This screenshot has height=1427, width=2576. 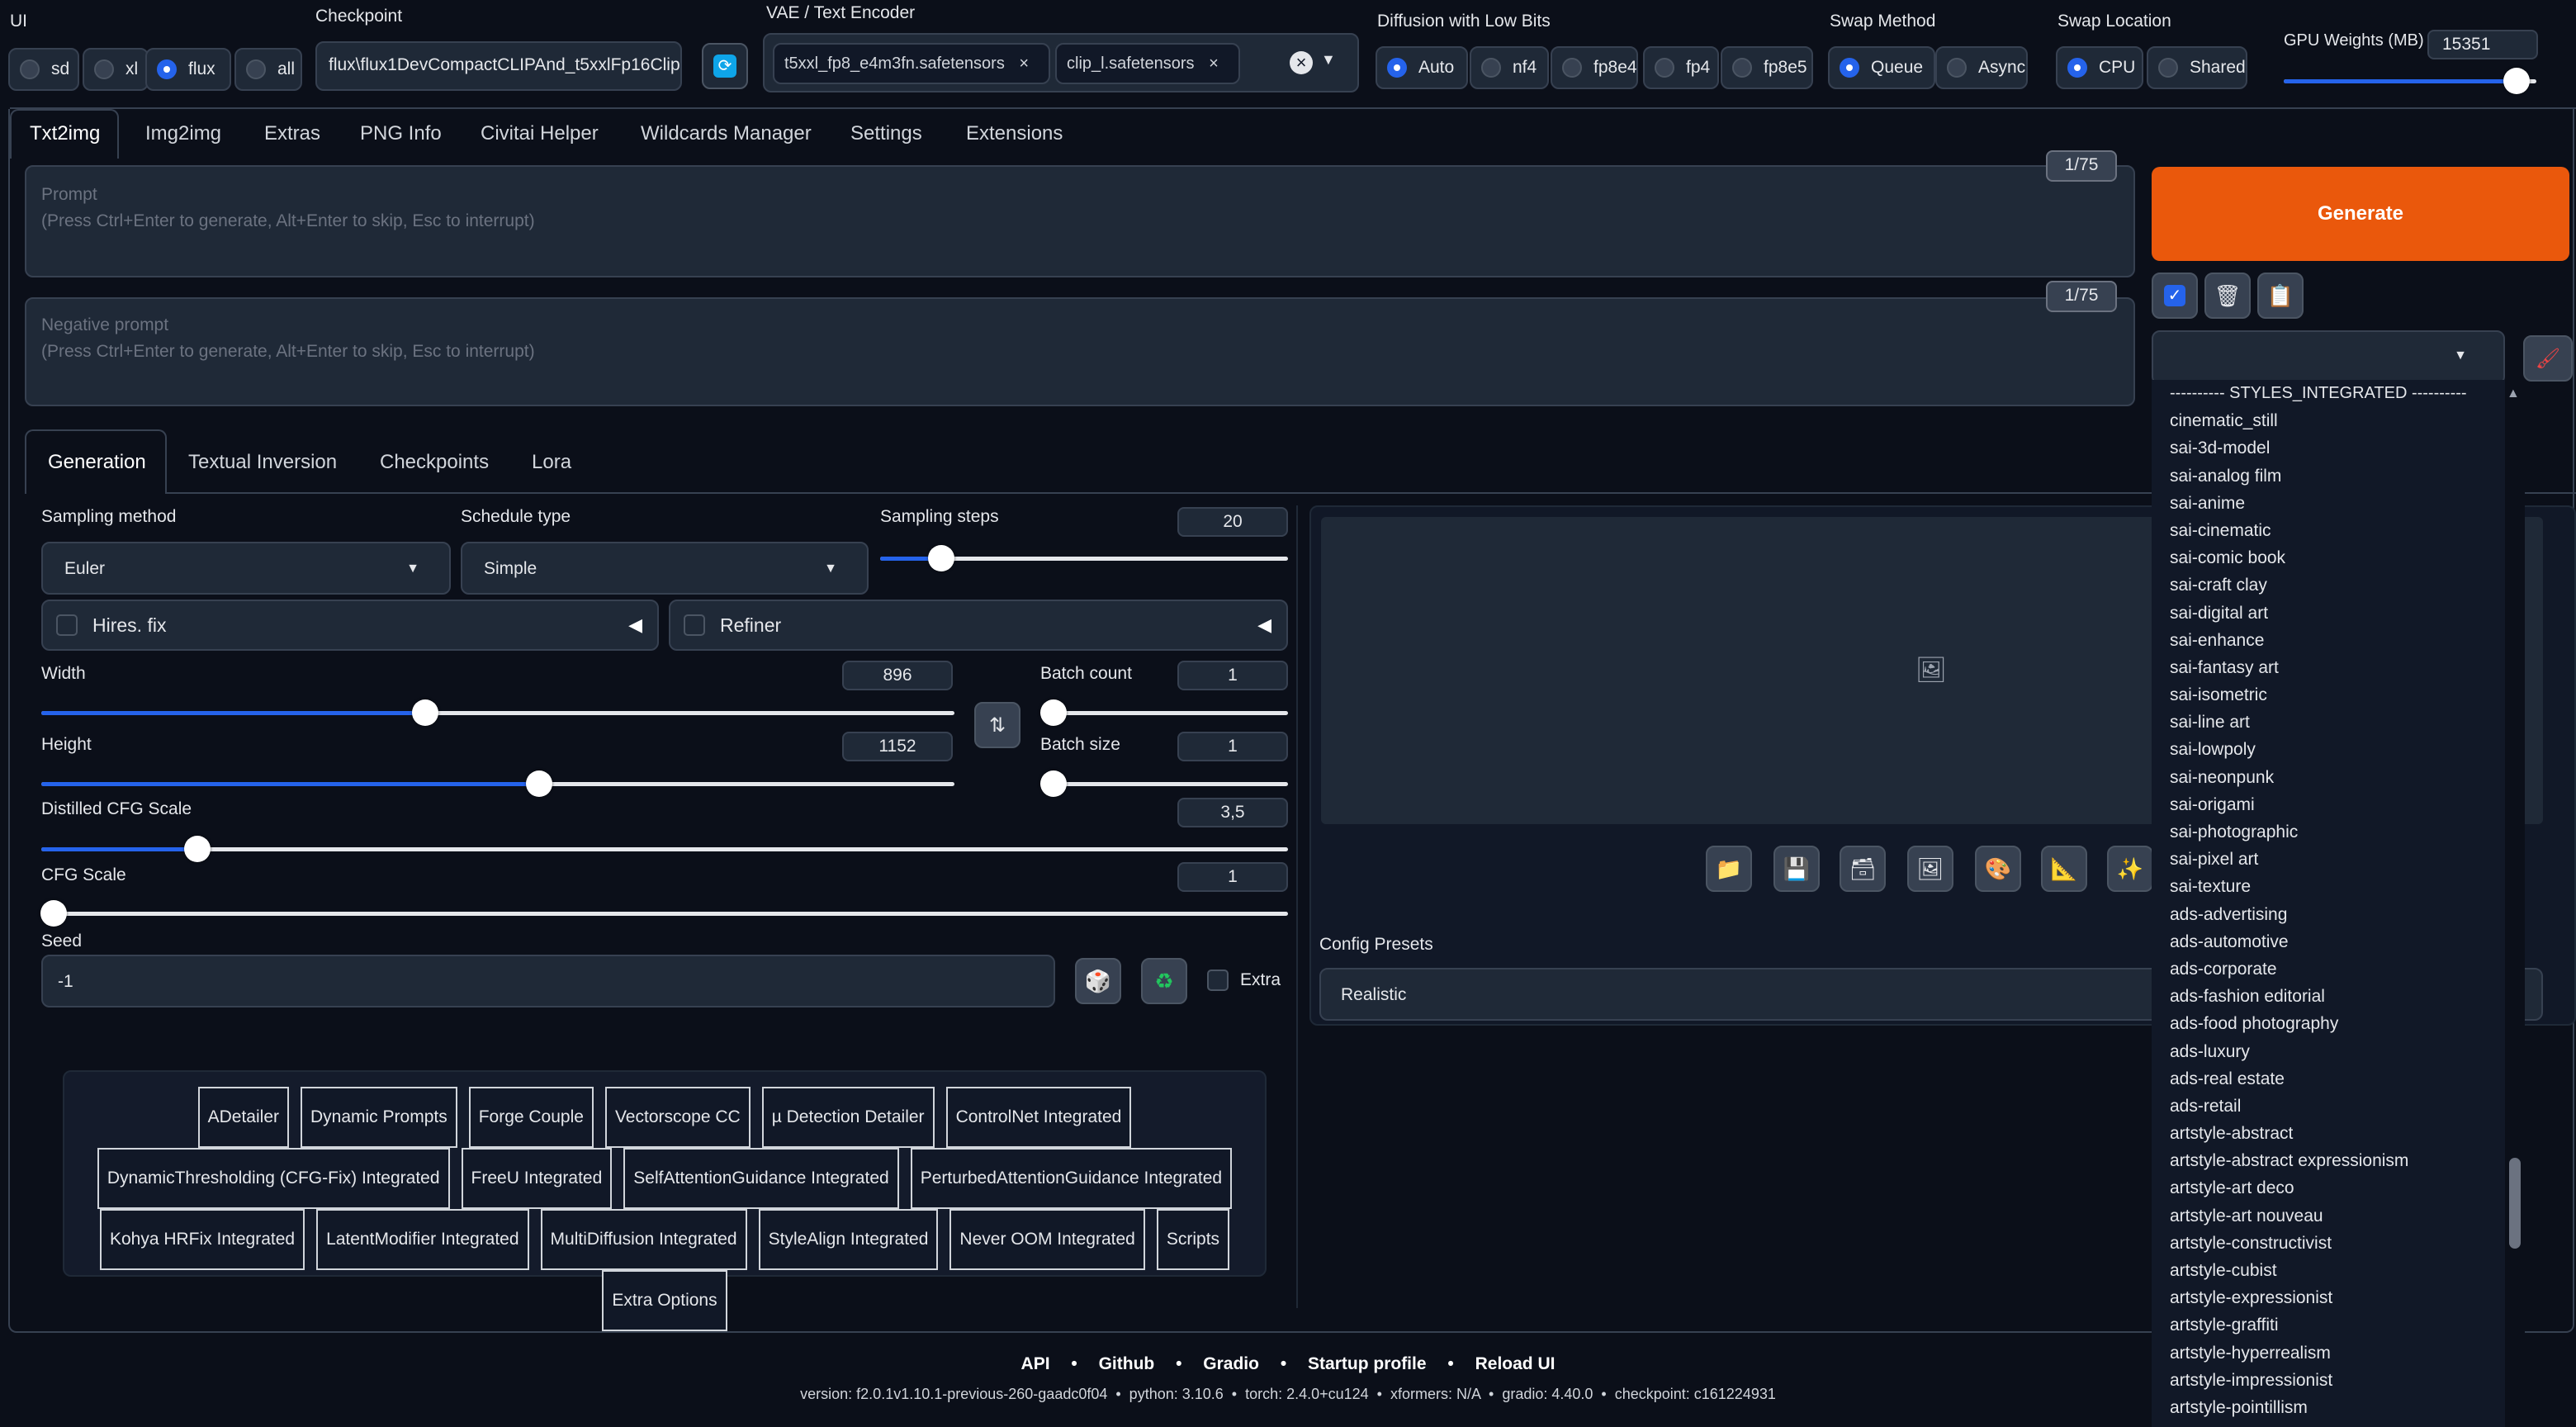 I want to click on script-toggle-button: Never OOM Integrated, so click(x=1047, y=1239).